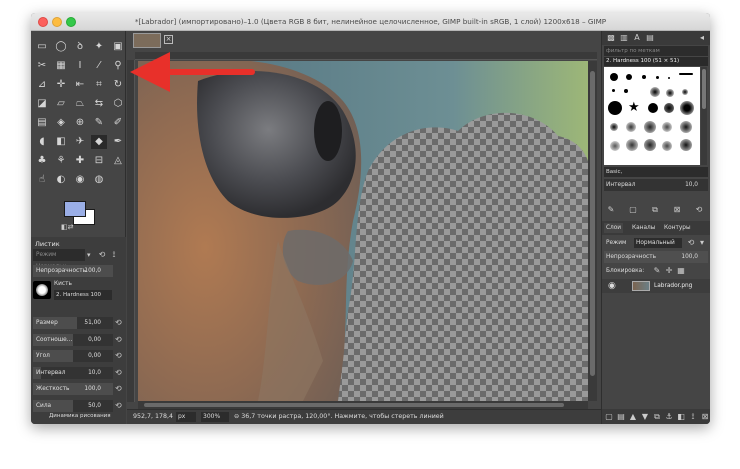  I want to click on rotate-tool-icon: ↻, so click(118, 85).